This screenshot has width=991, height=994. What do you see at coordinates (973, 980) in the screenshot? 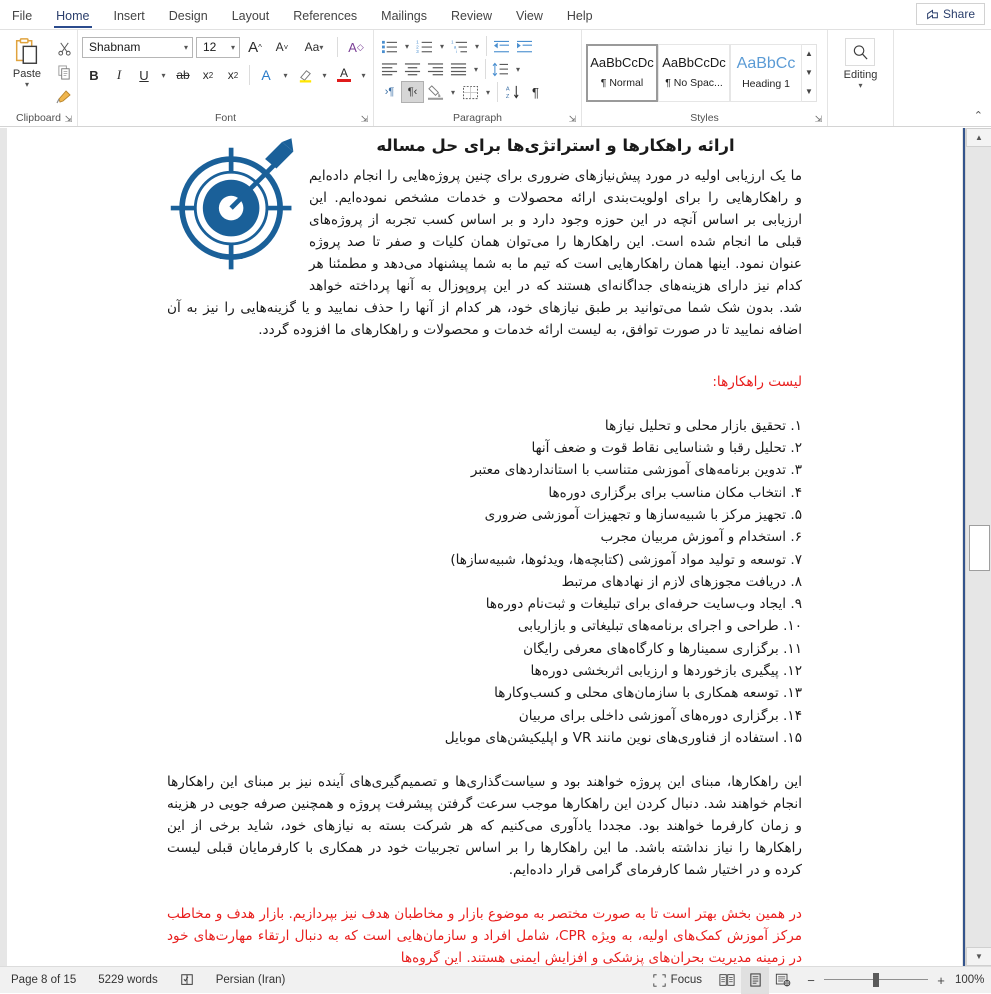
I see `zoom-level-label: 100%` at bounding box center [973, 980].